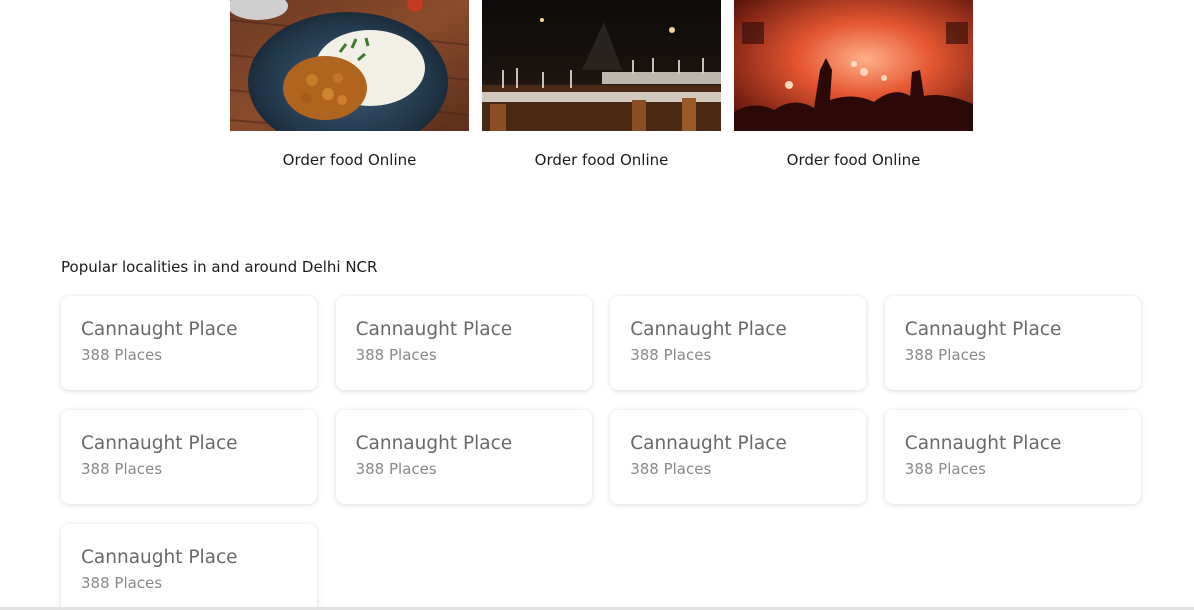 Image resolution: width=1194 pixels, height=610 pixels. I want to click on collection-card-3: Order food Online, so click(853, 85).